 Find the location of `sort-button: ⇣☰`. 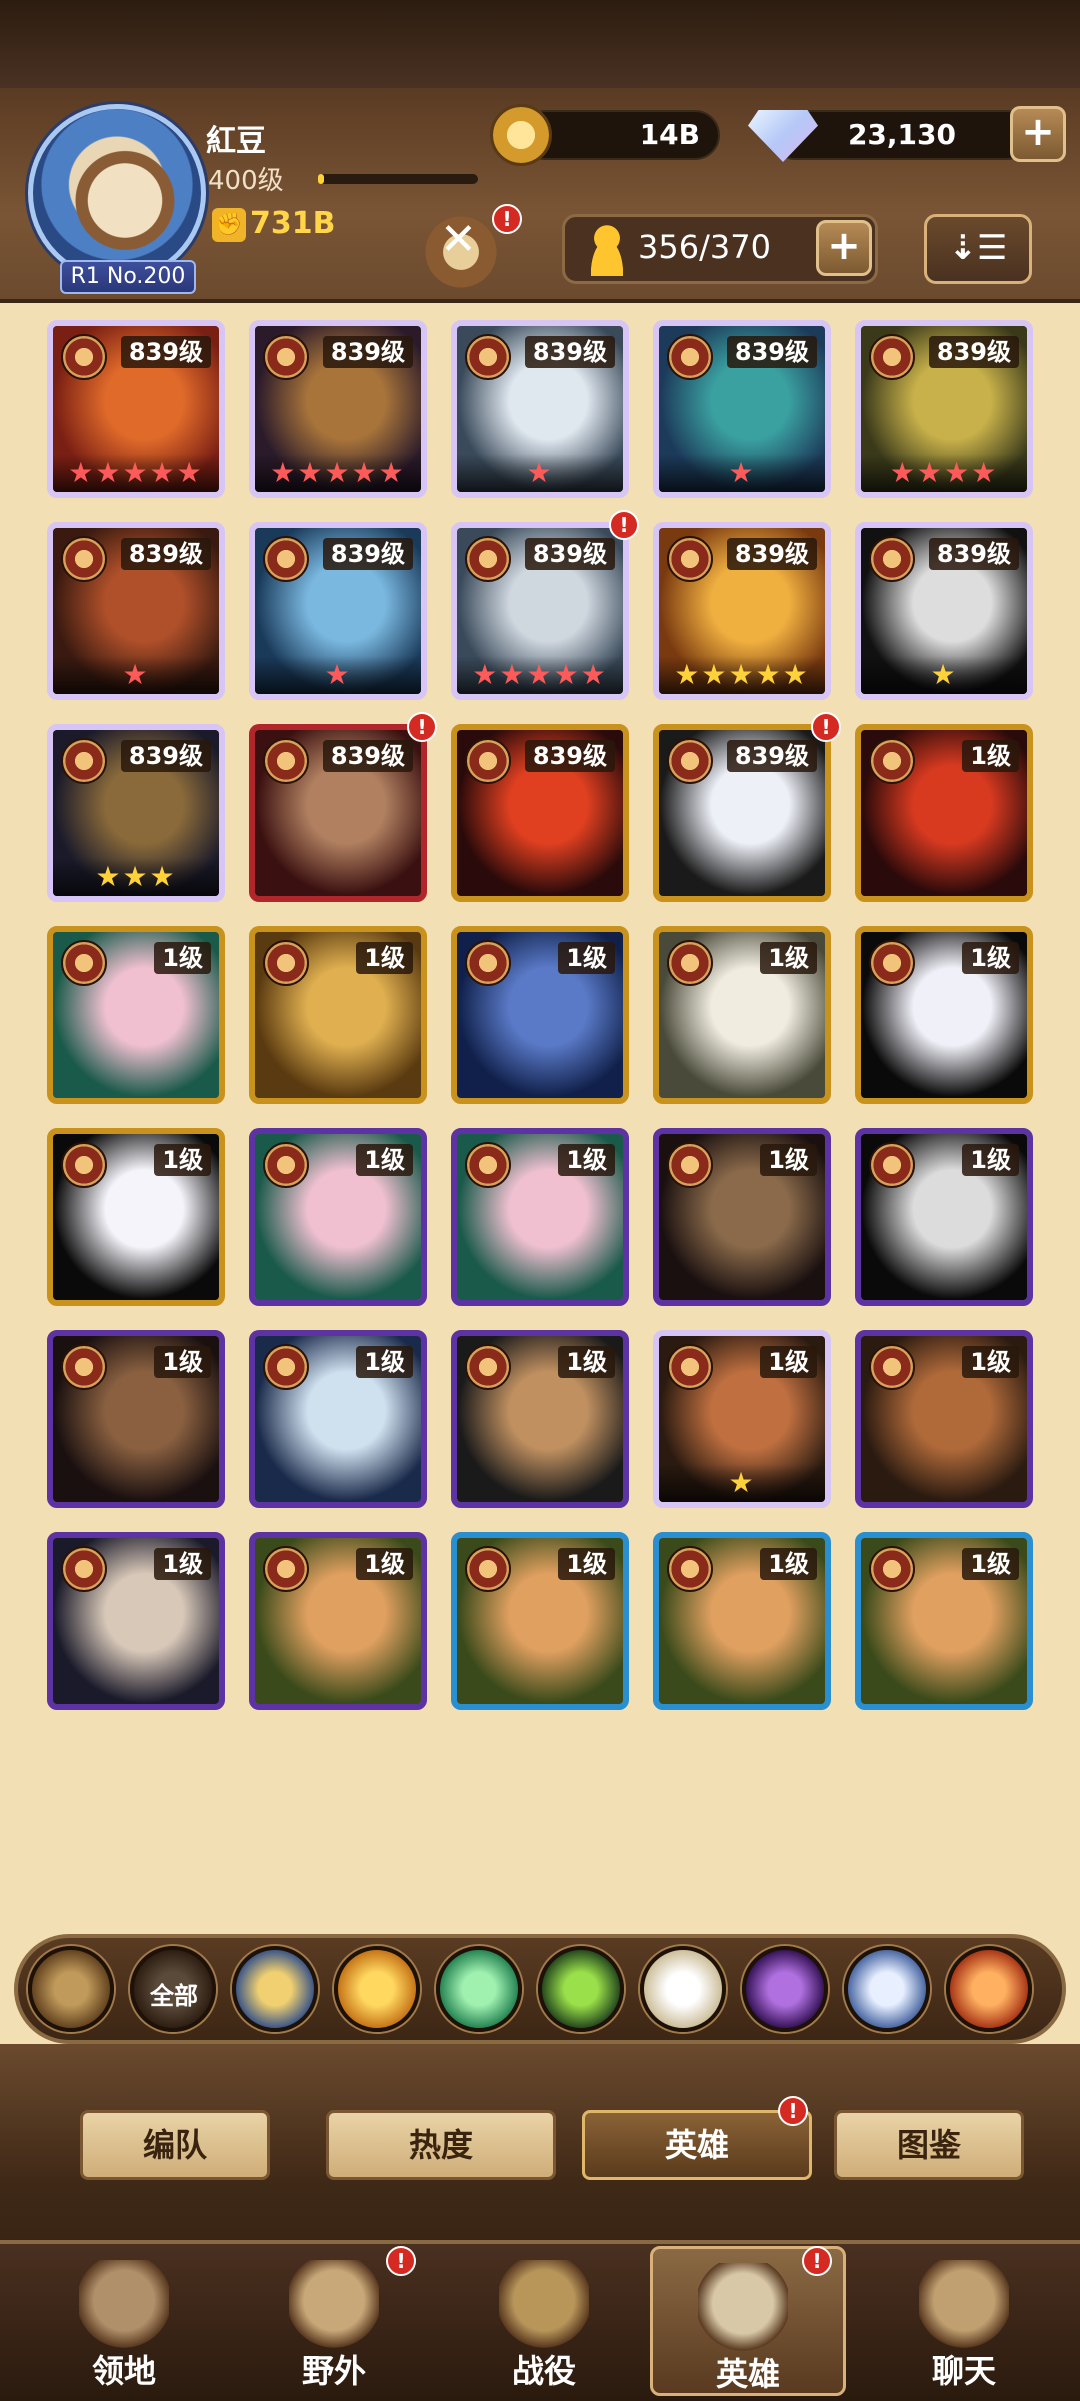

sort-button: ⇣☰ is located at coordinates (978, 249).